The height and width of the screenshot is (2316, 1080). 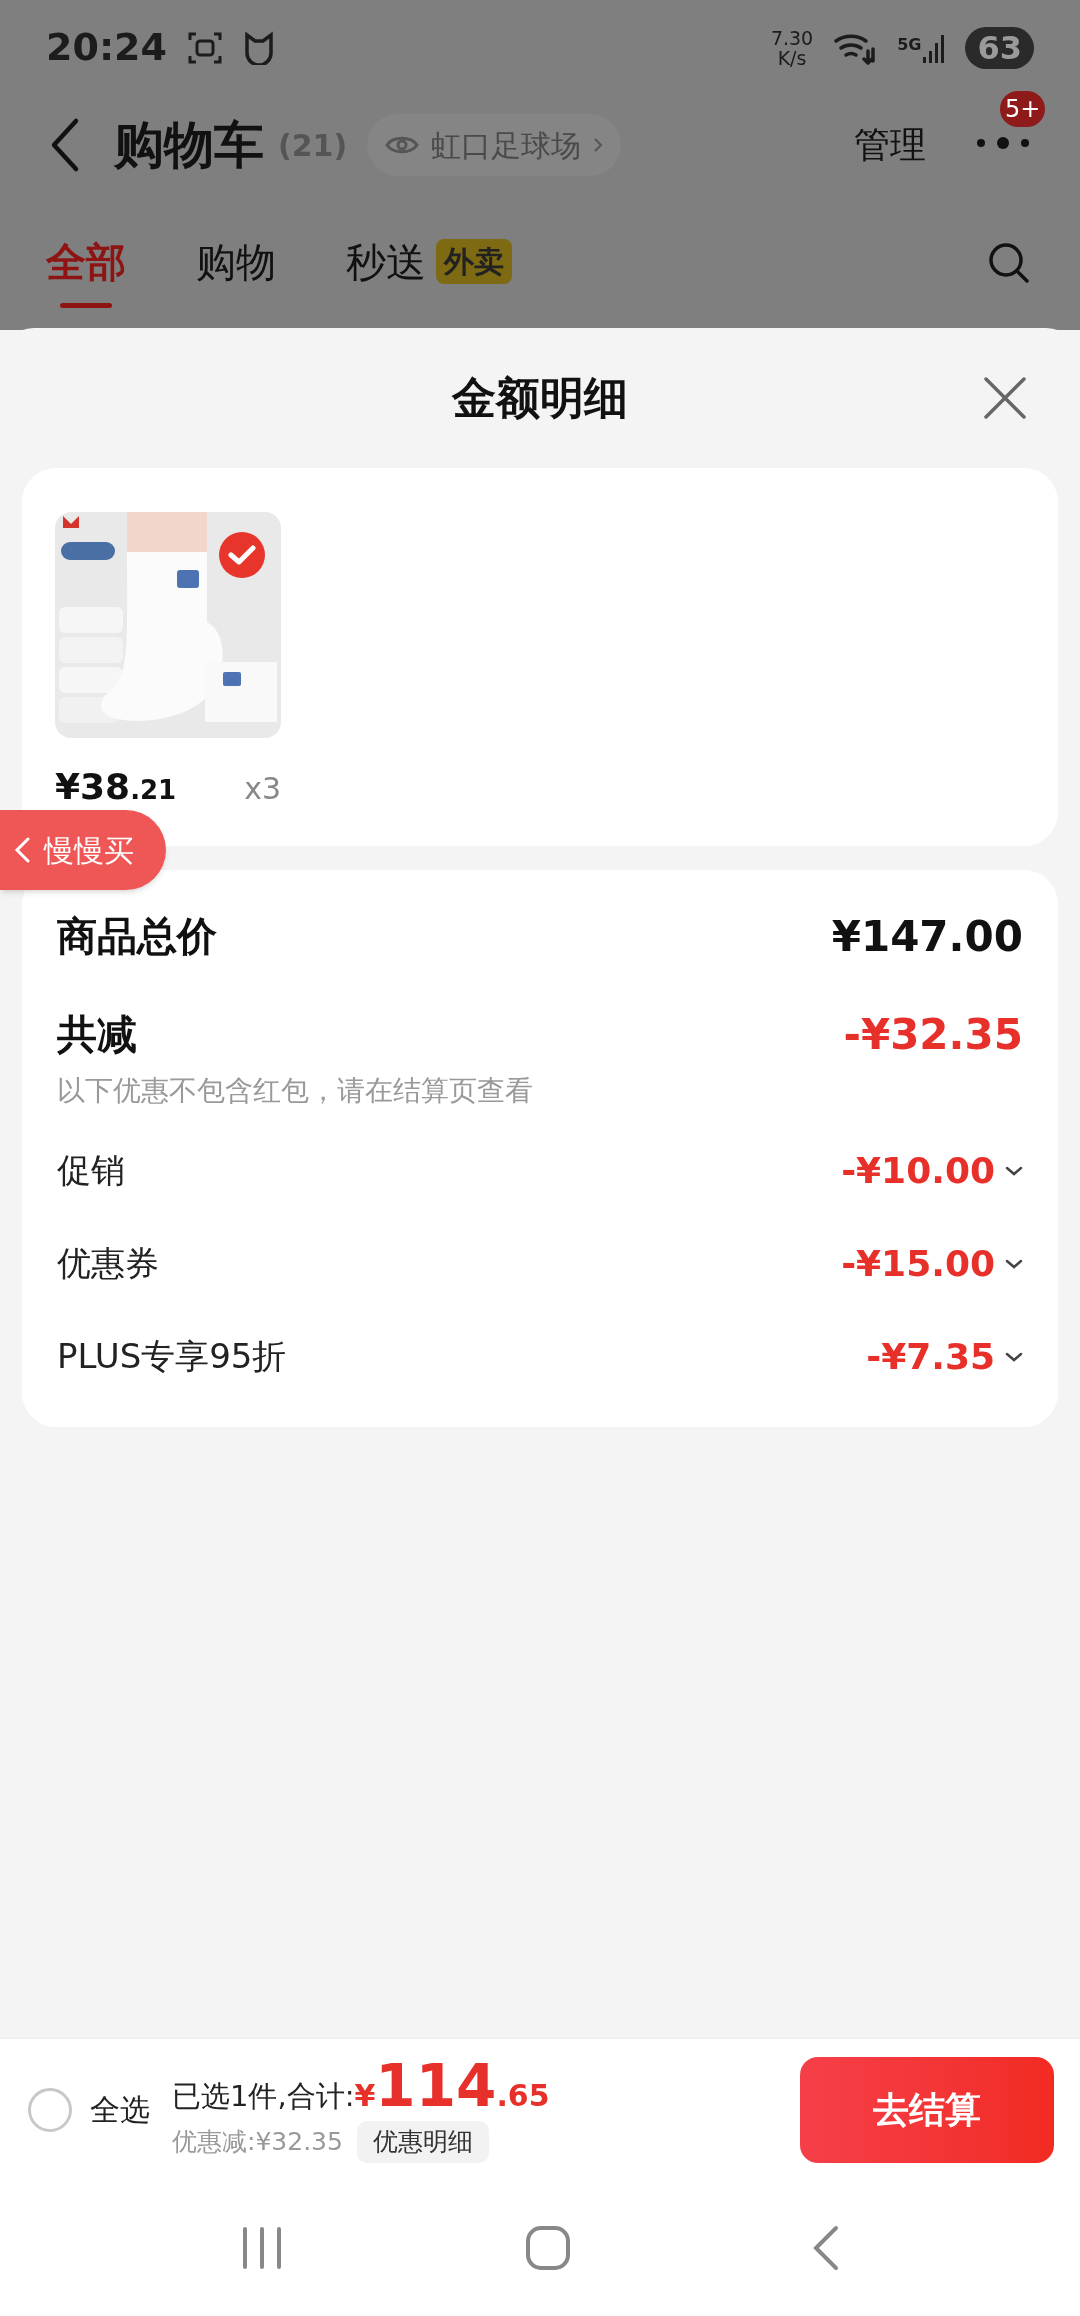 What do you see at coordinates (189, 145) in the screenshot?
I see `page-title: 购物车` at bounding box center [189, 145].